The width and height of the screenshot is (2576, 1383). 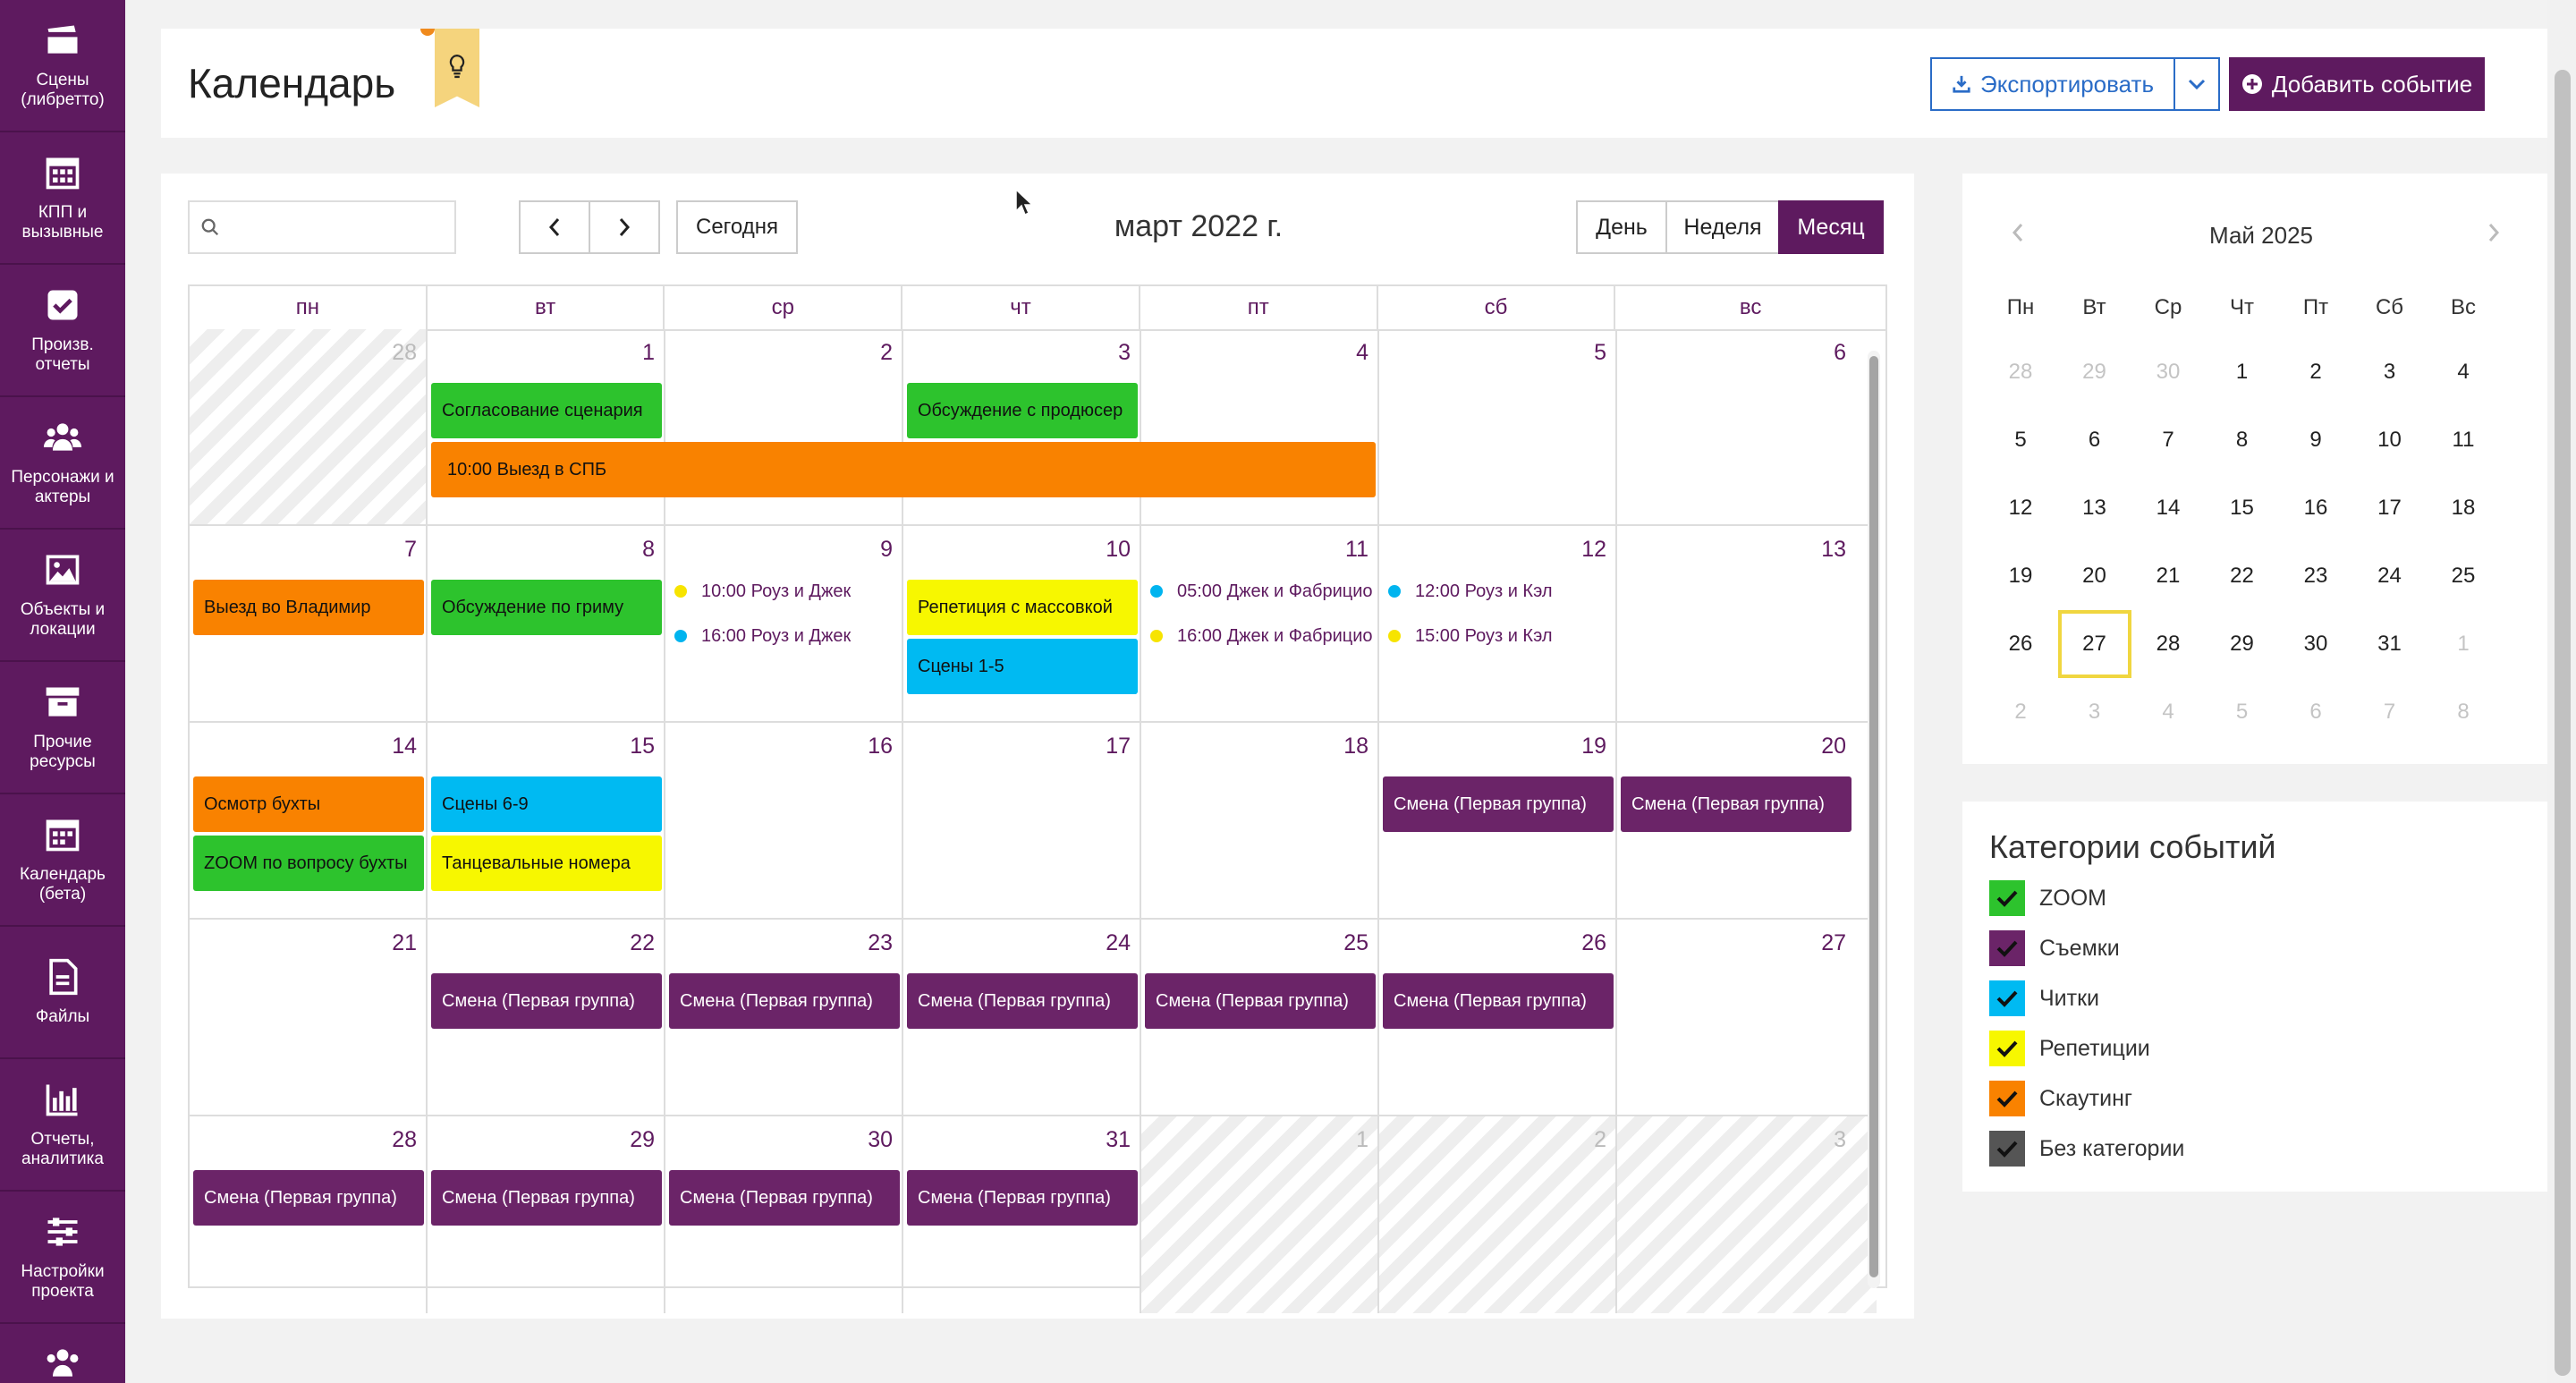 What do you see at coordinates (1362, 353) in the screenshot?
I see `day-number: 4` at bounding box center [1362, 353].